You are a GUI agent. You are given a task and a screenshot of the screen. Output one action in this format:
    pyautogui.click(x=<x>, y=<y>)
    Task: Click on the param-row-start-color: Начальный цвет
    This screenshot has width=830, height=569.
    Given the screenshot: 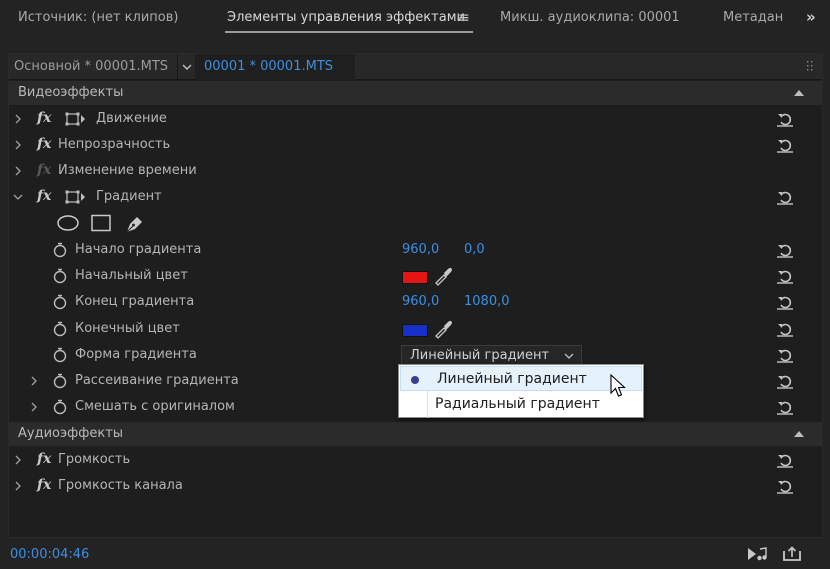 What is the action you would take?
    pyautogui.click(x=415, y=276)
    